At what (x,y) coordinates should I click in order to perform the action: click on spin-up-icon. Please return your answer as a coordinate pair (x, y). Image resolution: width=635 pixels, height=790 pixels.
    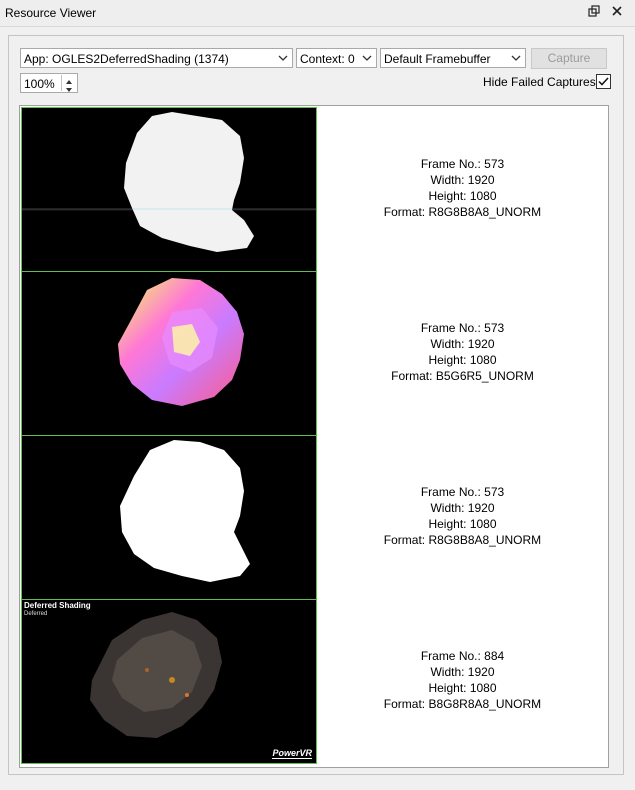
    Looking at the image, I should click on (69, 79).